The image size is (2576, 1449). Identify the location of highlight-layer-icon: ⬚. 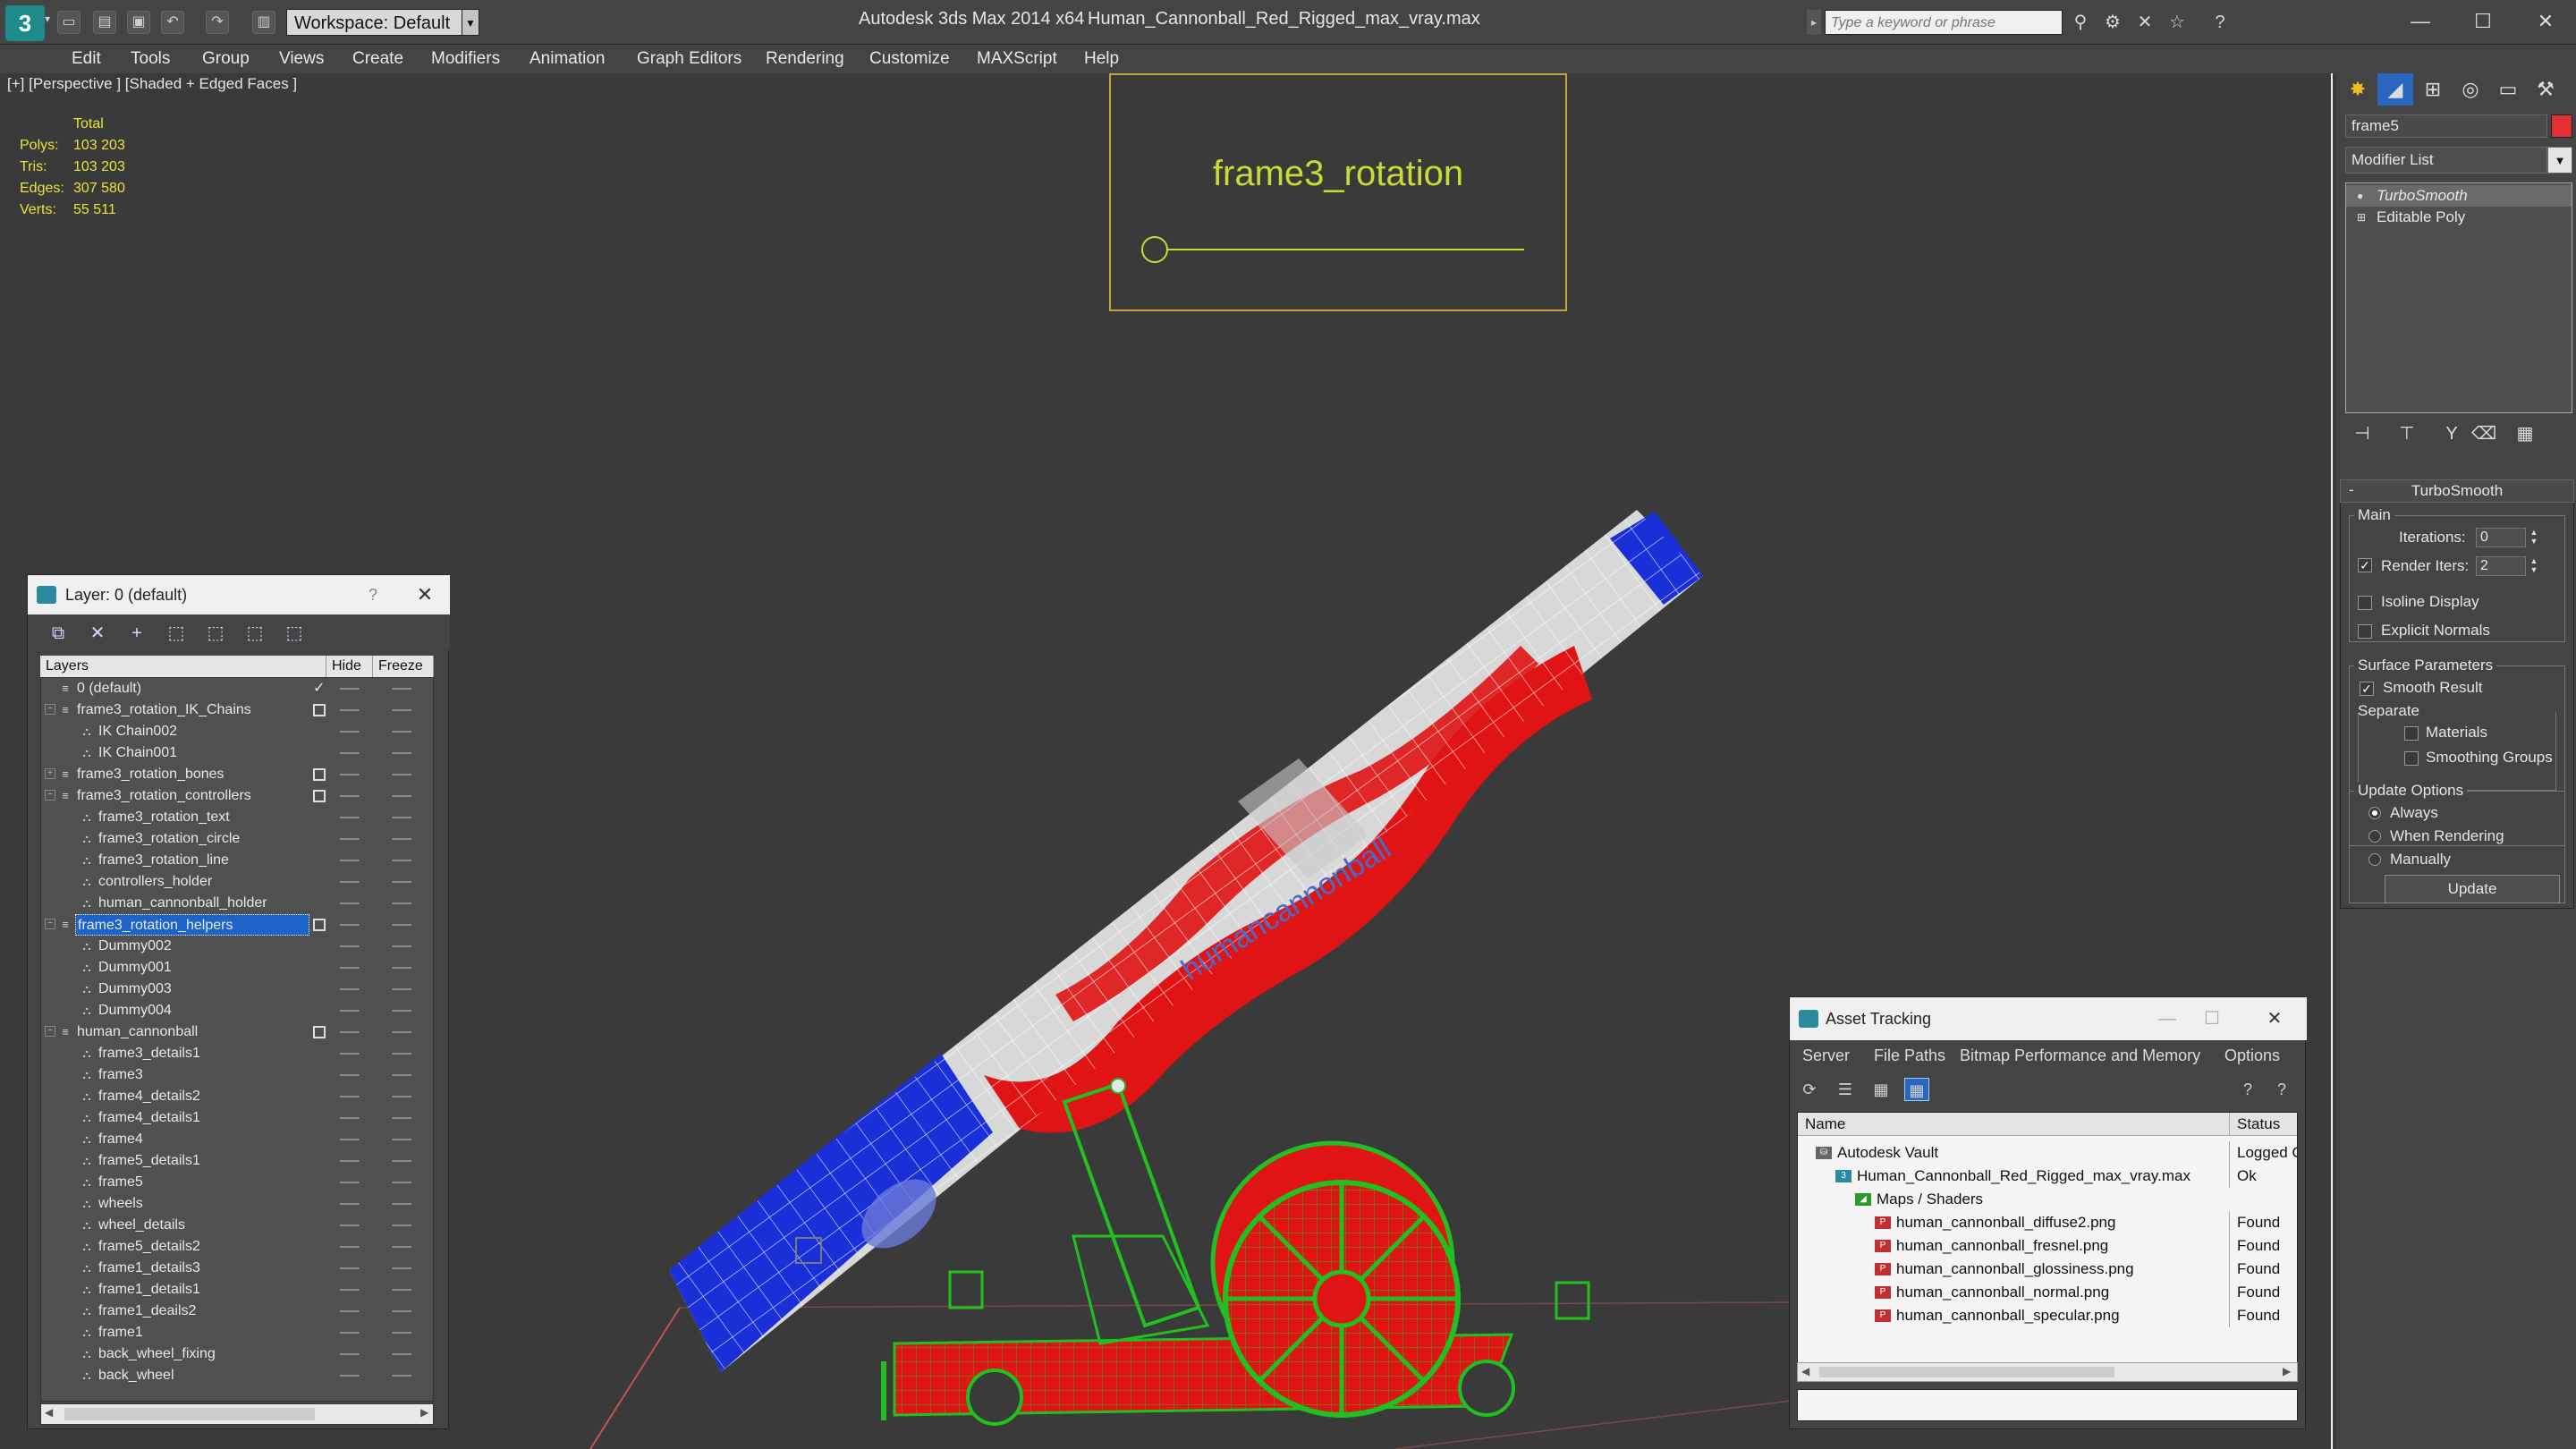
(215, 633).